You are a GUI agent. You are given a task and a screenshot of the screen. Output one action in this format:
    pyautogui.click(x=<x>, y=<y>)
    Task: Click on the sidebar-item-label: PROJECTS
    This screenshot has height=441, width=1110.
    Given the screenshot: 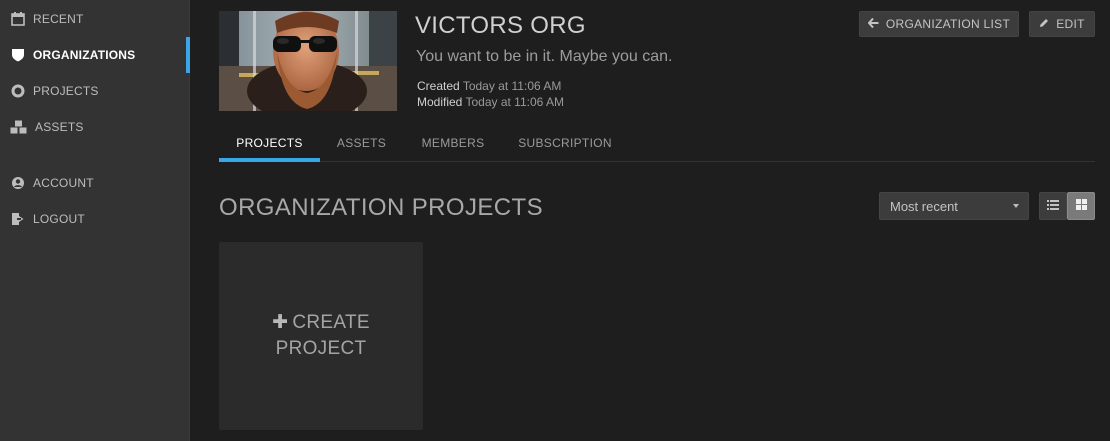 What is the action you would take?
    pyautogui.click(x=66, y=91)
    